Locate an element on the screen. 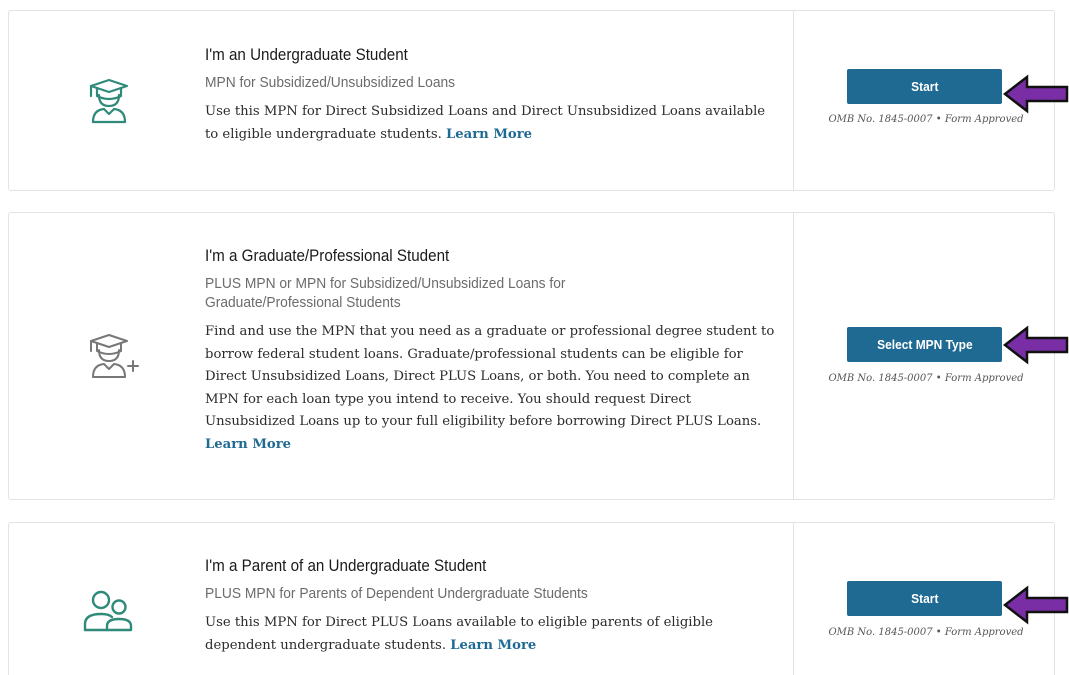 This screenshot has width=1069, height=675. card-title: I'm an Undergraduate Student is located at coordinates (306, 55).